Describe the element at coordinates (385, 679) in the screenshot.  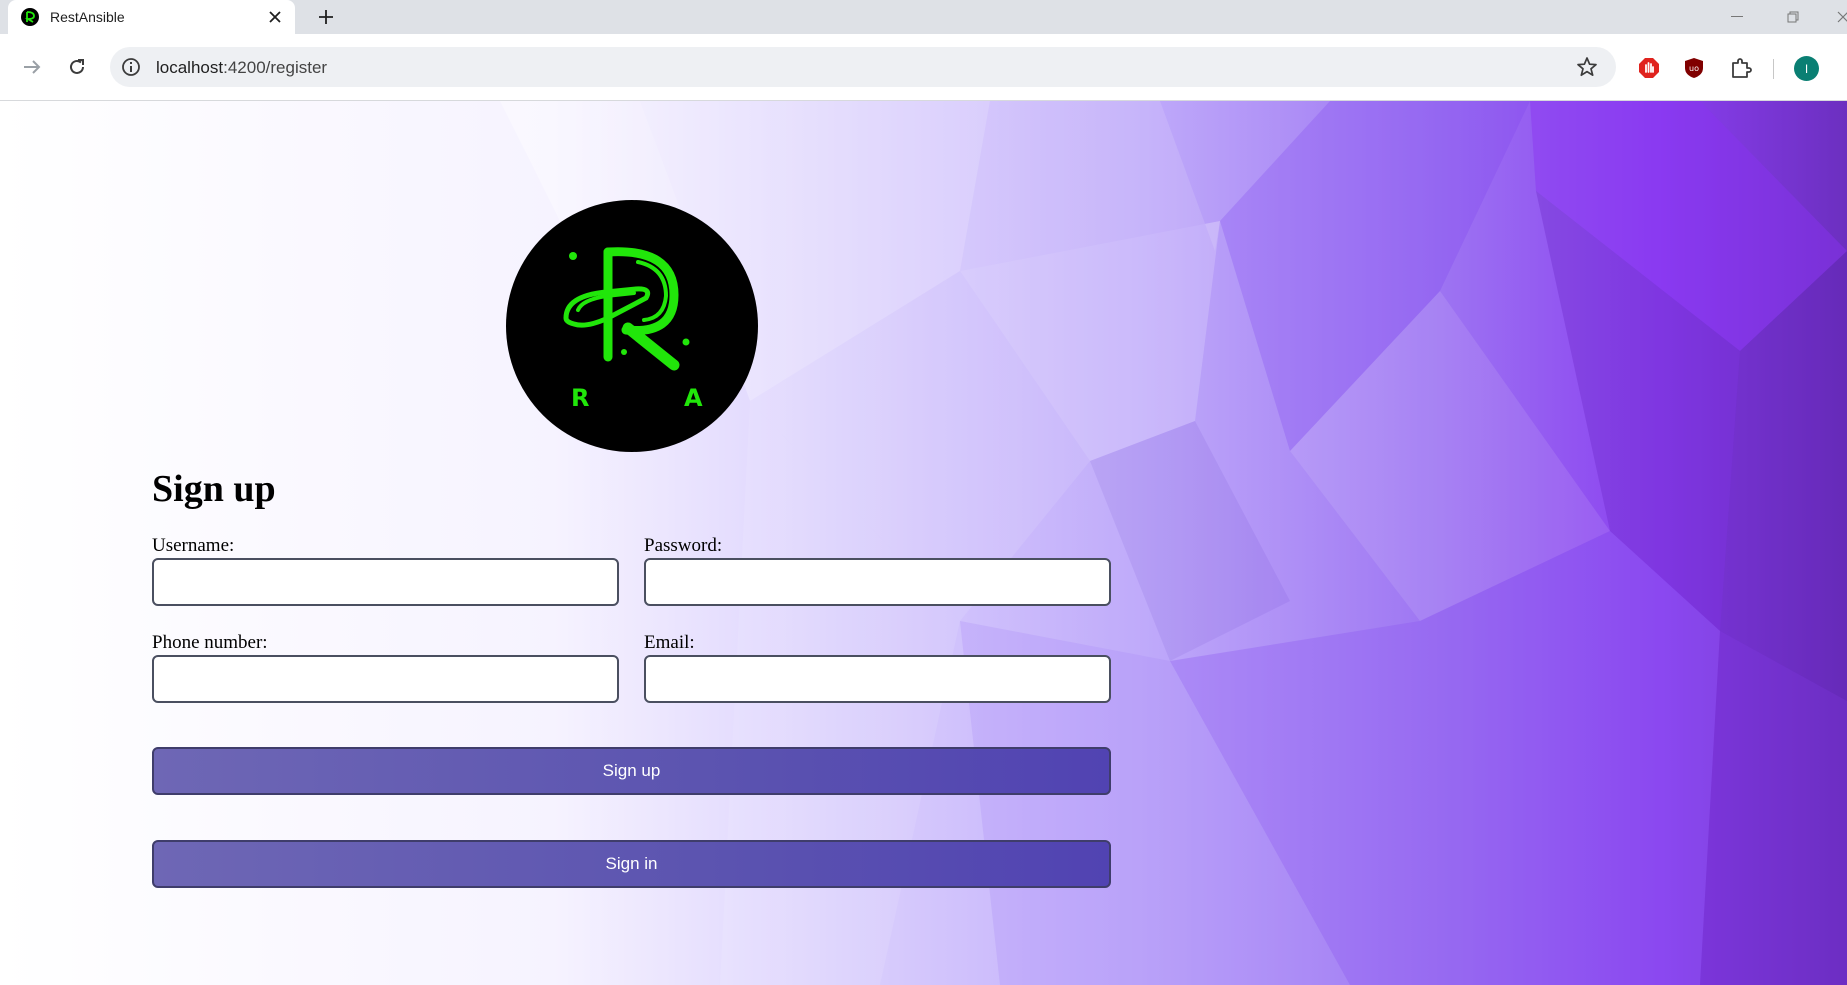
I see `phone-input` at that location.